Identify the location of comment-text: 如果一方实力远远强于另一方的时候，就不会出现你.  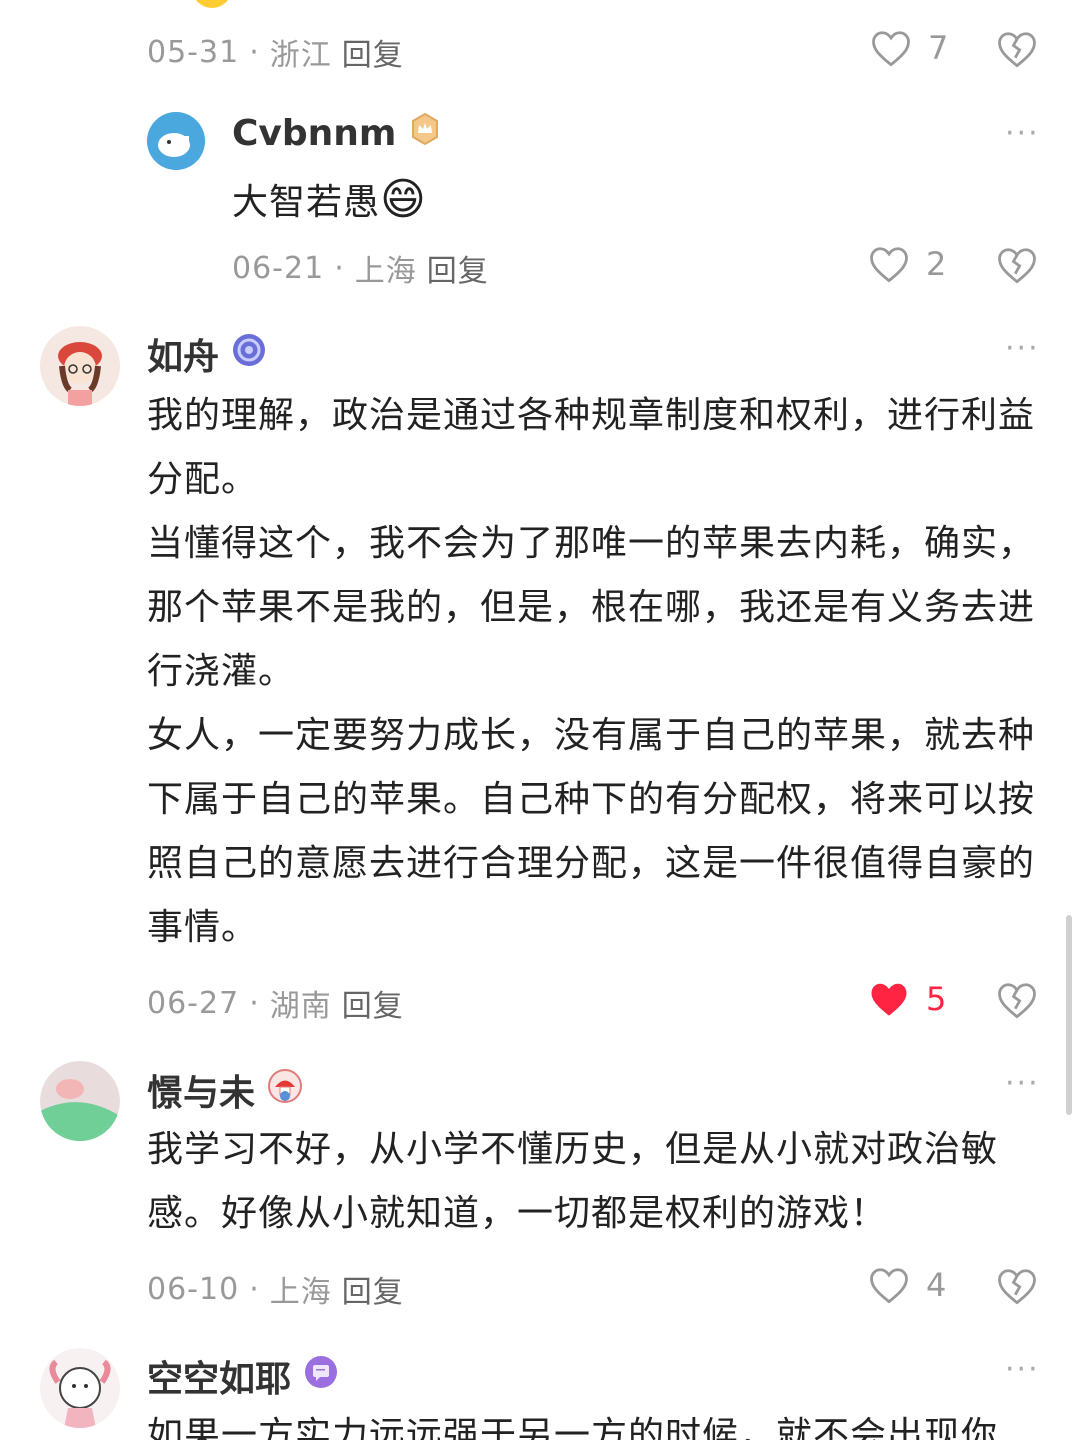
(592, 1422).